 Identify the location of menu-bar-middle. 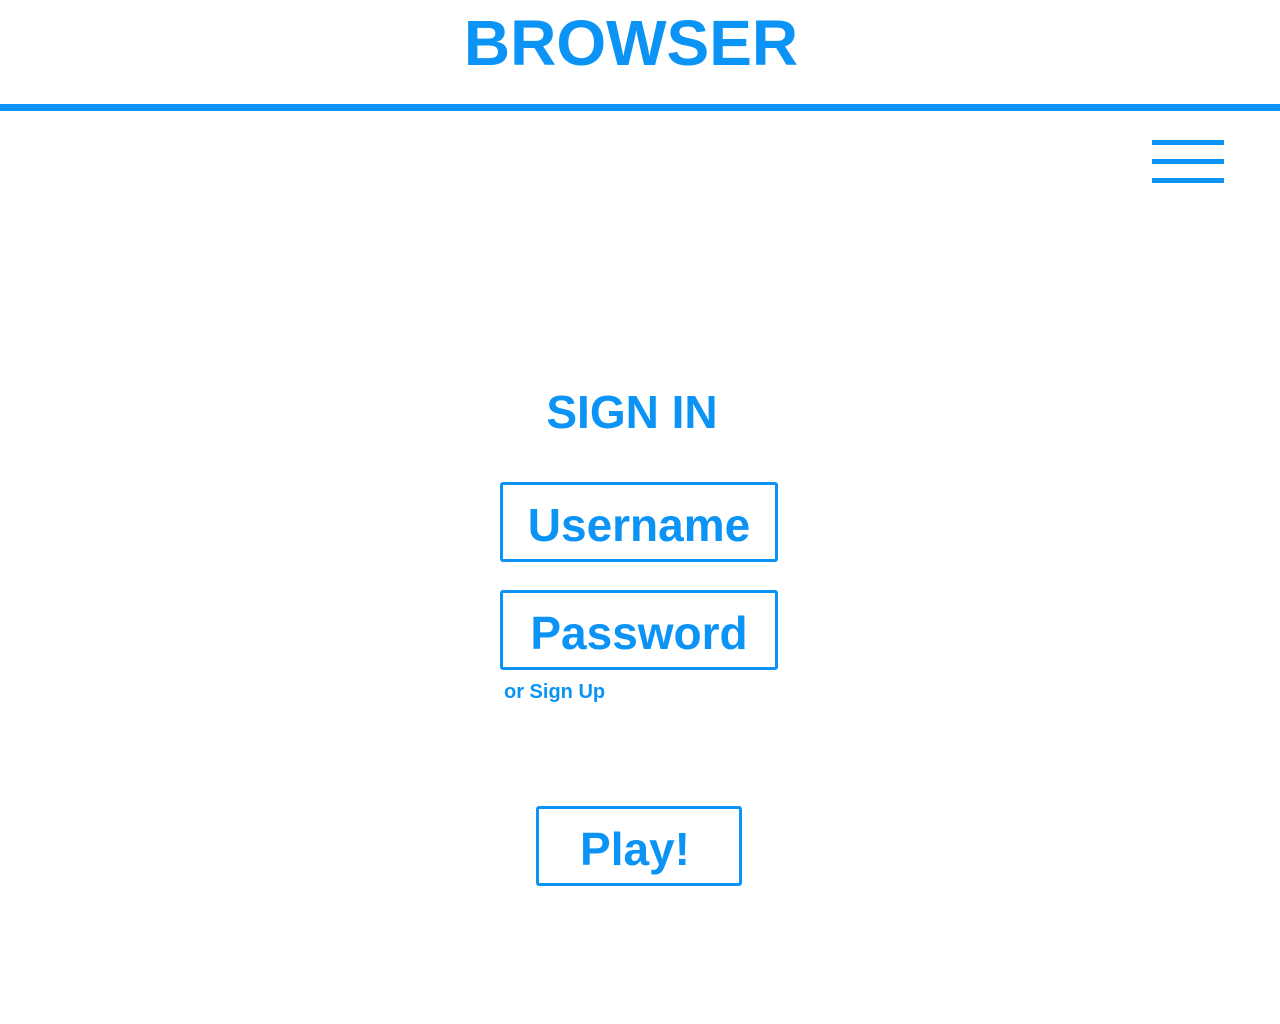
(1188, 161).